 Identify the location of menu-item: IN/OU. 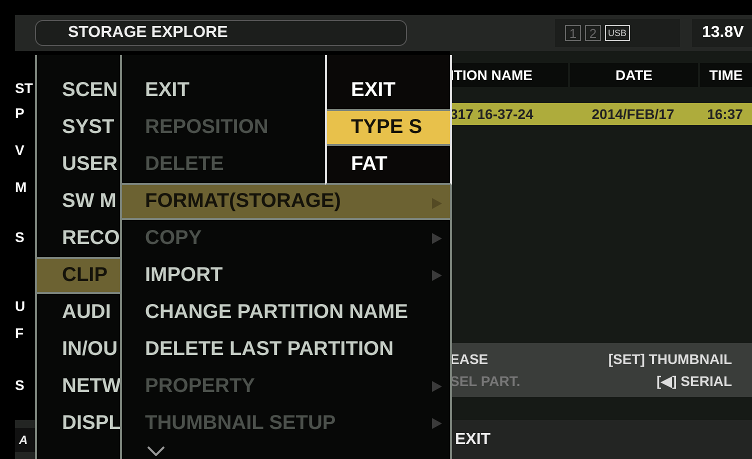
(78, 349).